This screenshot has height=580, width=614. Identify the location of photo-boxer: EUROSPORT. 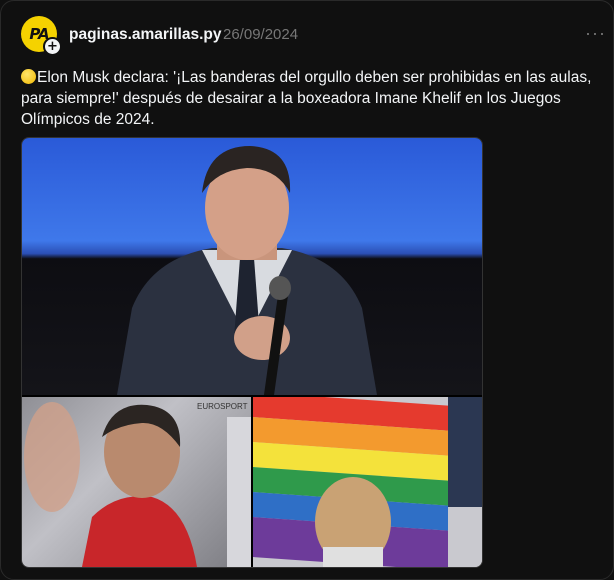
(136, 482).